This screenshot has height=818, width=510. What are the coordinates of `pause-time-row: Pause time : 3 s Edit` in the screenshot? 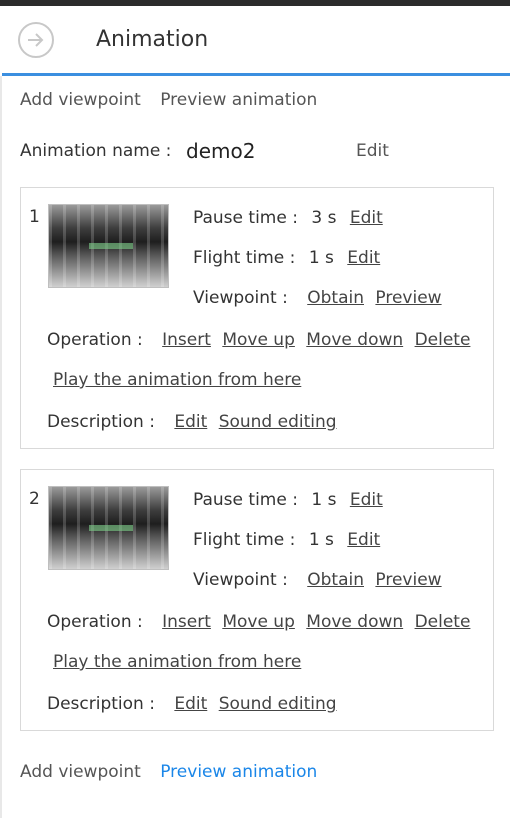 It's located at (288, 218).